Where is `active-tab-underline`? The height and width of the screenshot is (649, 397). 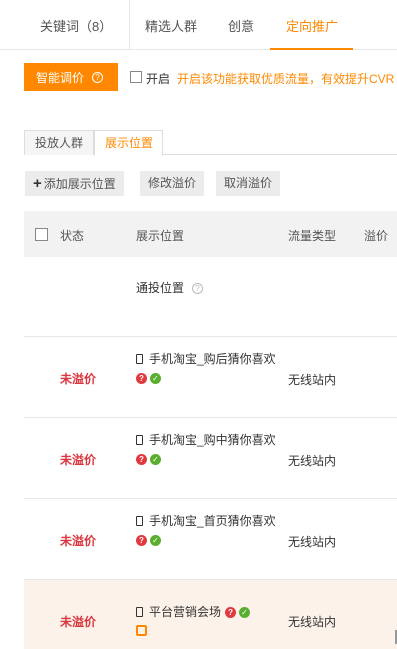 active-tab-underline is located at coordinates (311, 49).